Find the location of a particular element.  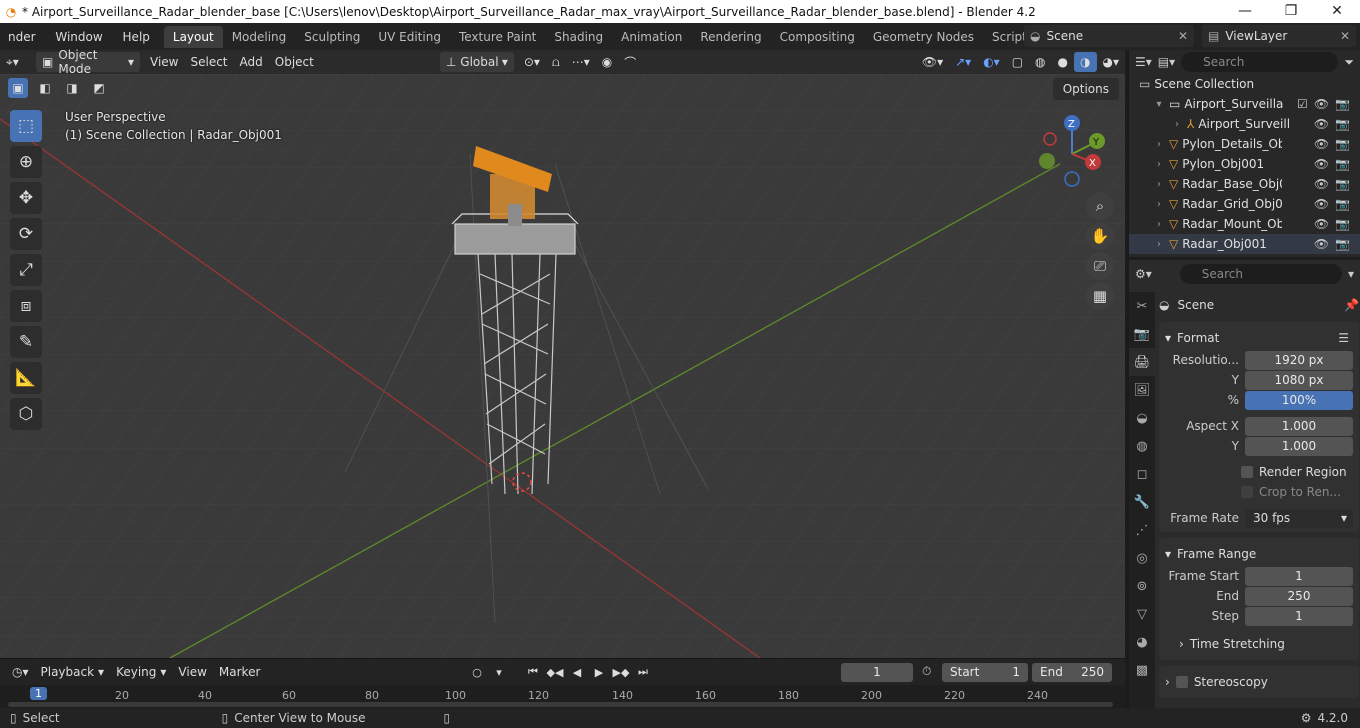

view-layer-tab-icon: 🖼 is located at coordinates (1142, 390).